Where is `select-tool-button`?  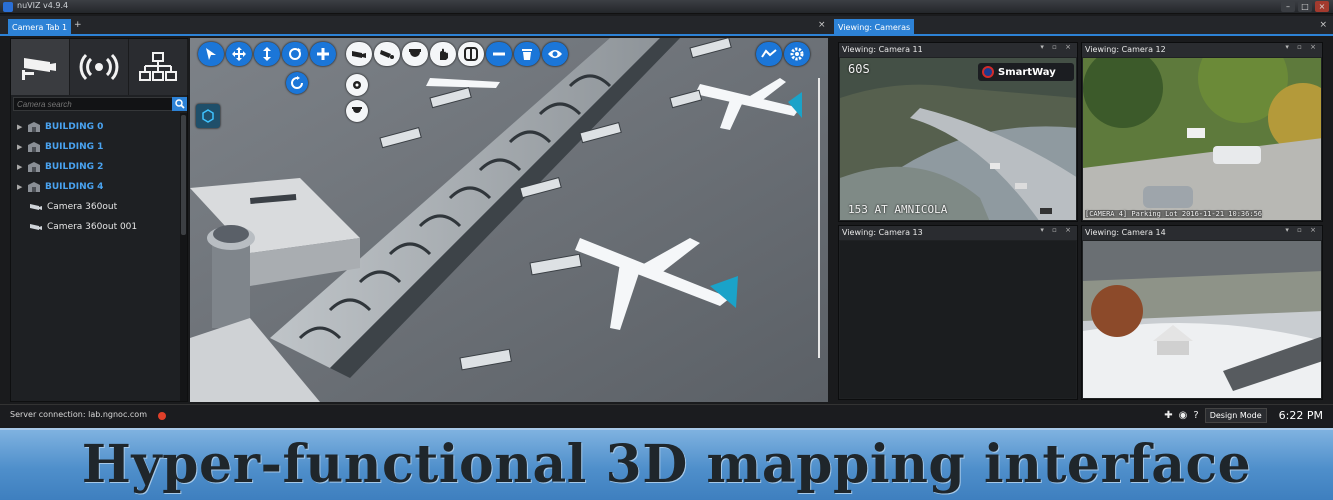
select-tool-button is located at coordinates (211, 54).